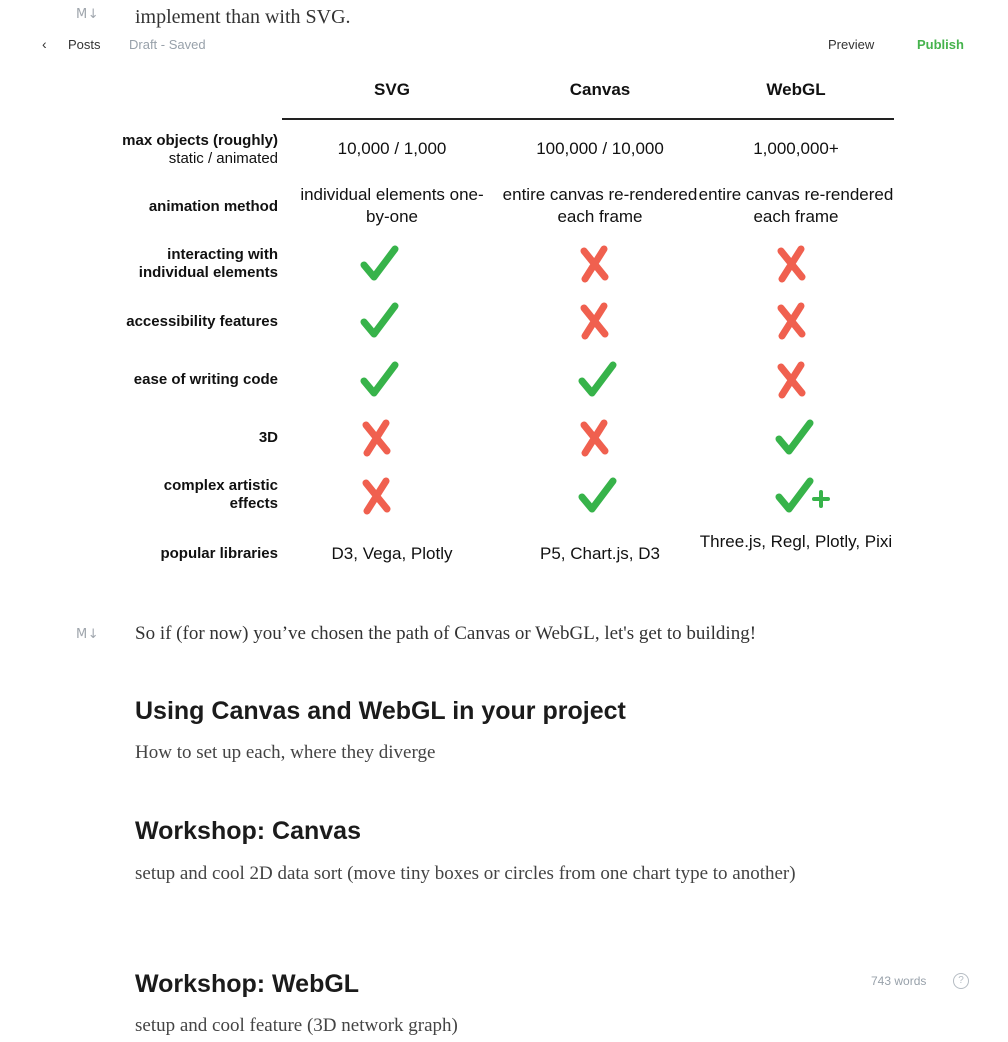 The height and width of the screenshot is (1042, 1008). Describe the element at coordinates (851, 44) in the screenshot. I see `preview-button: Preview` at that location.